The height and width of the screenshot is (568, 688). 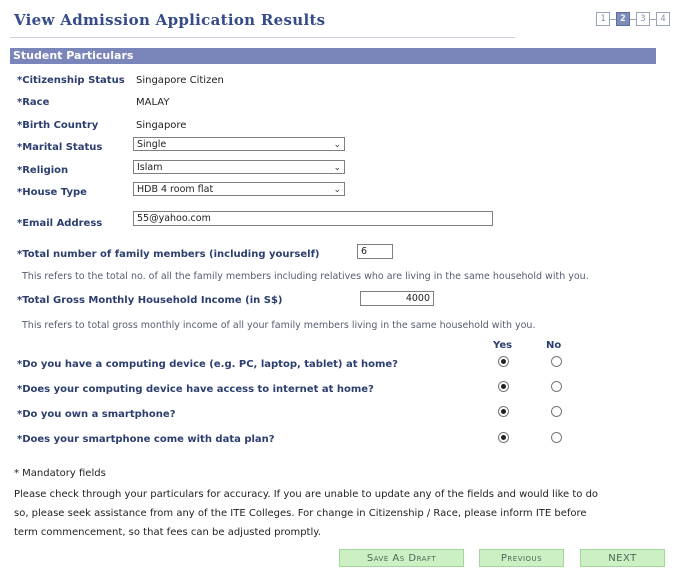 I want to click on birth-country-label: *Birth Country, so click(x=58, y=125).